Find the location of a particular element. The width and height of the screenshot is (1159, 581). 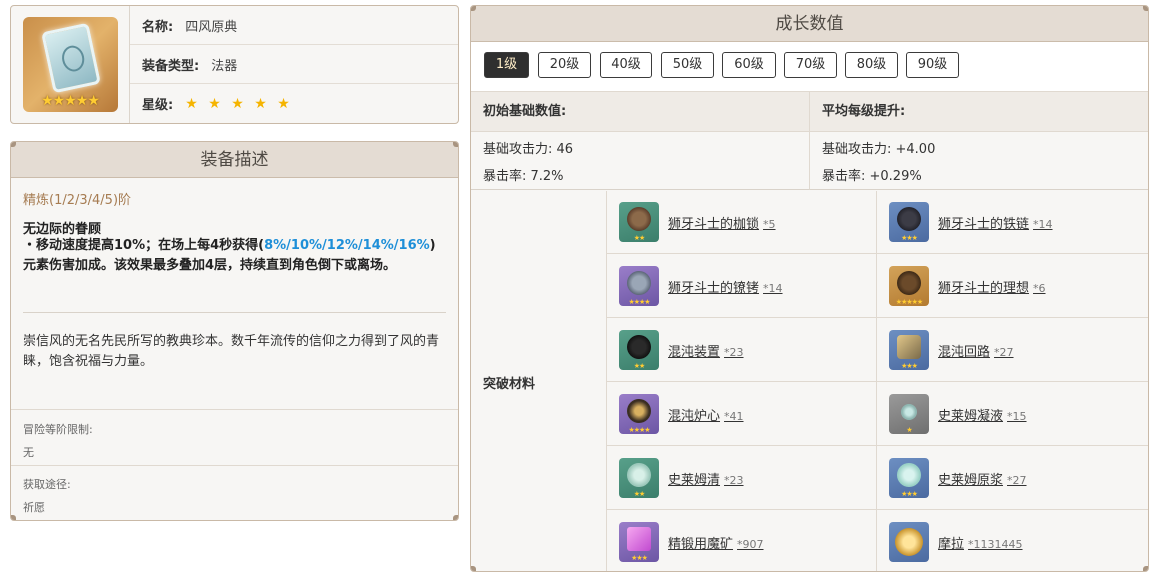

slime-secretions-icon: ★★ is located at coordinates (639, 478).